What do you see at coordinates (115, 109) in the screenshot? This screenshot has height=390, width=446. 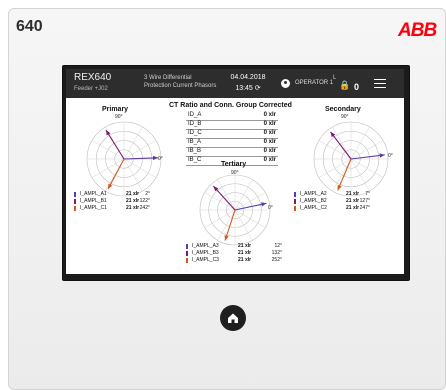 I see `primary-label: Primary` at bounding box center [115, 109].